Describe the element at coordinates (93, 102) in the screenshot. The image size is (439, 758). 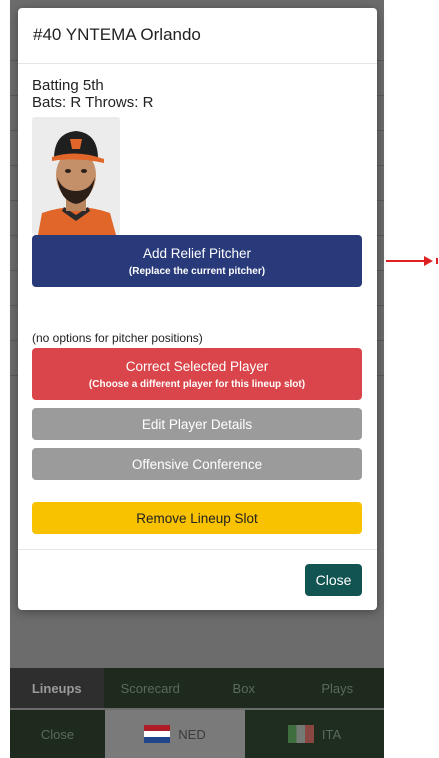
I see `bats-throws-text: Bats: R Throws: R` at that location.